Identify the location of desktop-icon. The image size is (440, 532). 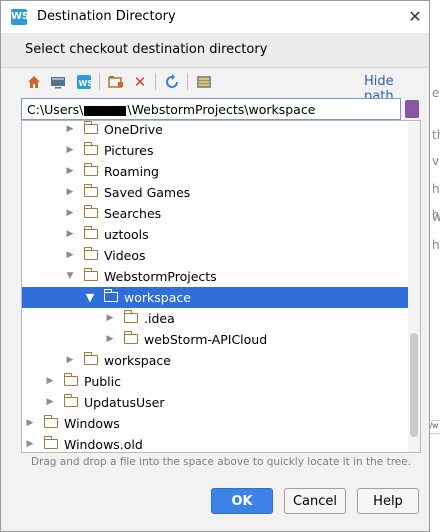
(58, 82).